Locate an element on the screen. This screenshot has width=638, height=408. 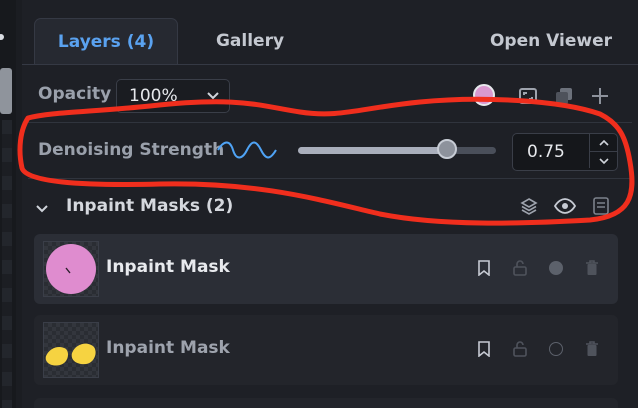
denoise-stepper is located at coordinates (603, 151).